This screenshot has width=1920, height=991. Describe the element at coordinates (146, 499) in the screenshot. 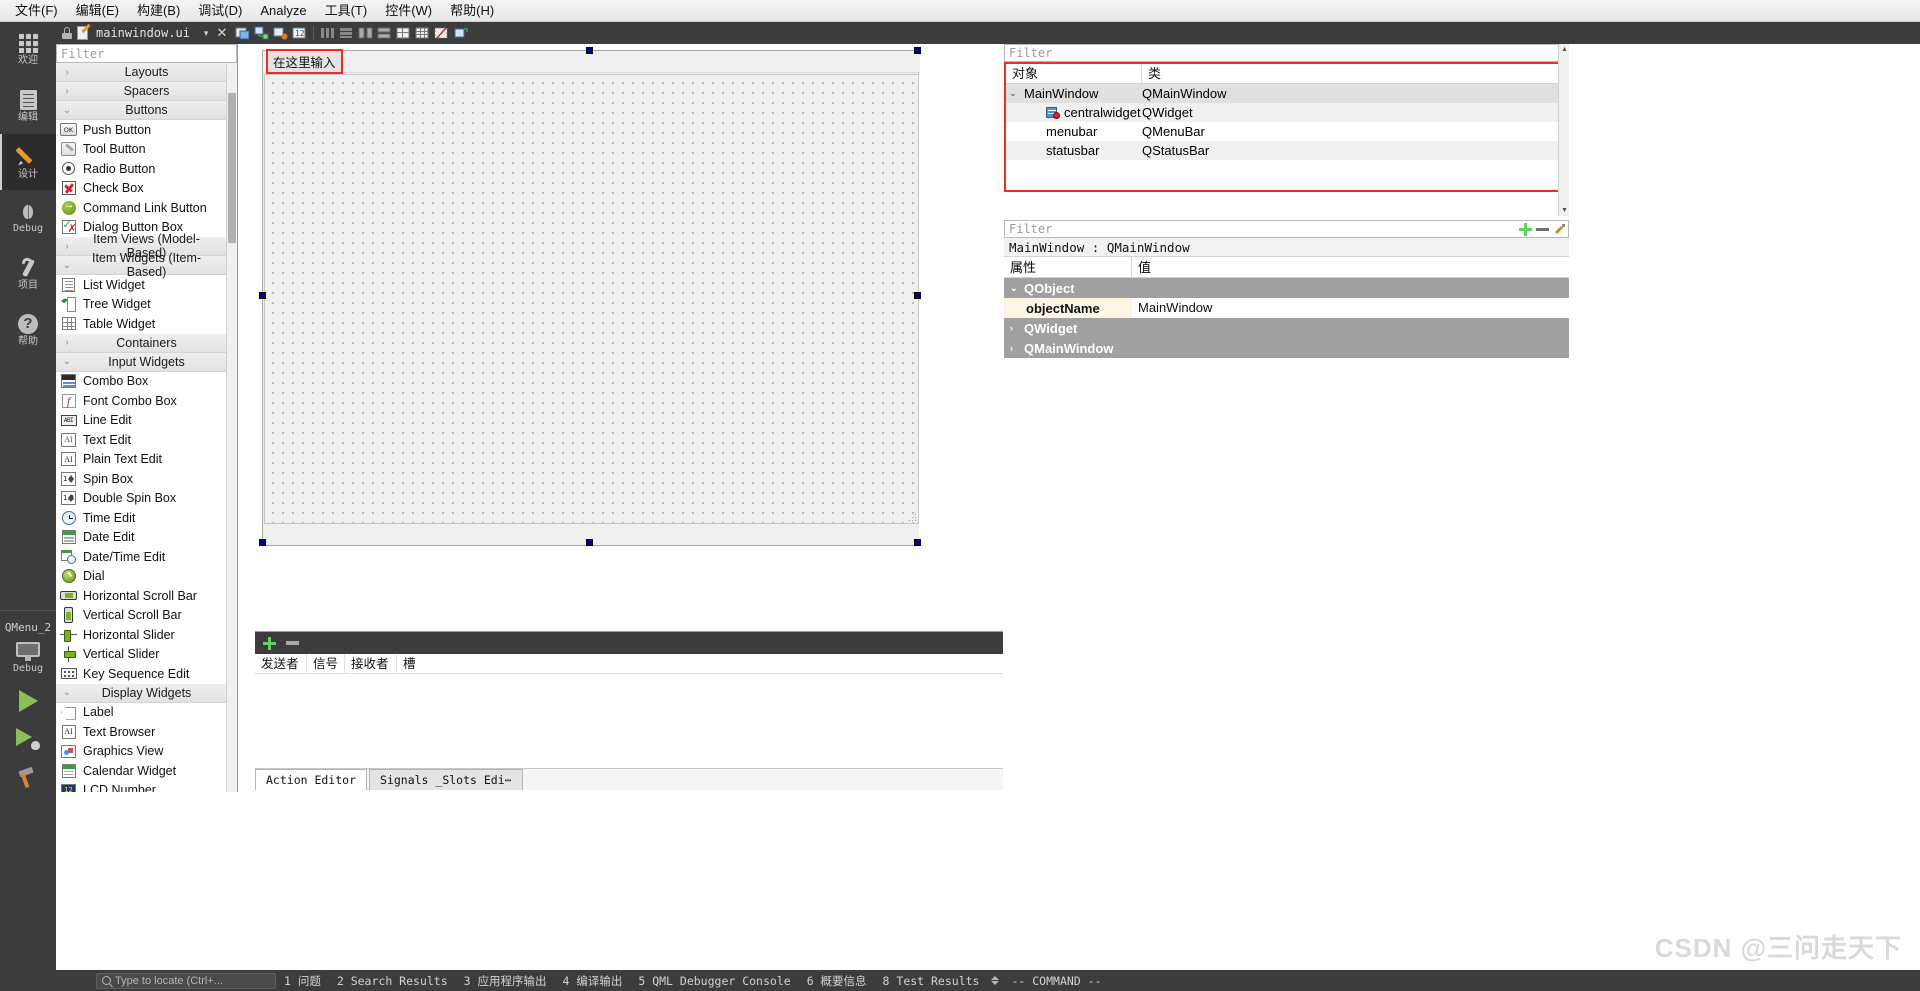

I see `widget-item-double-spin-box: 1.2 Double Spin Box` at that location.